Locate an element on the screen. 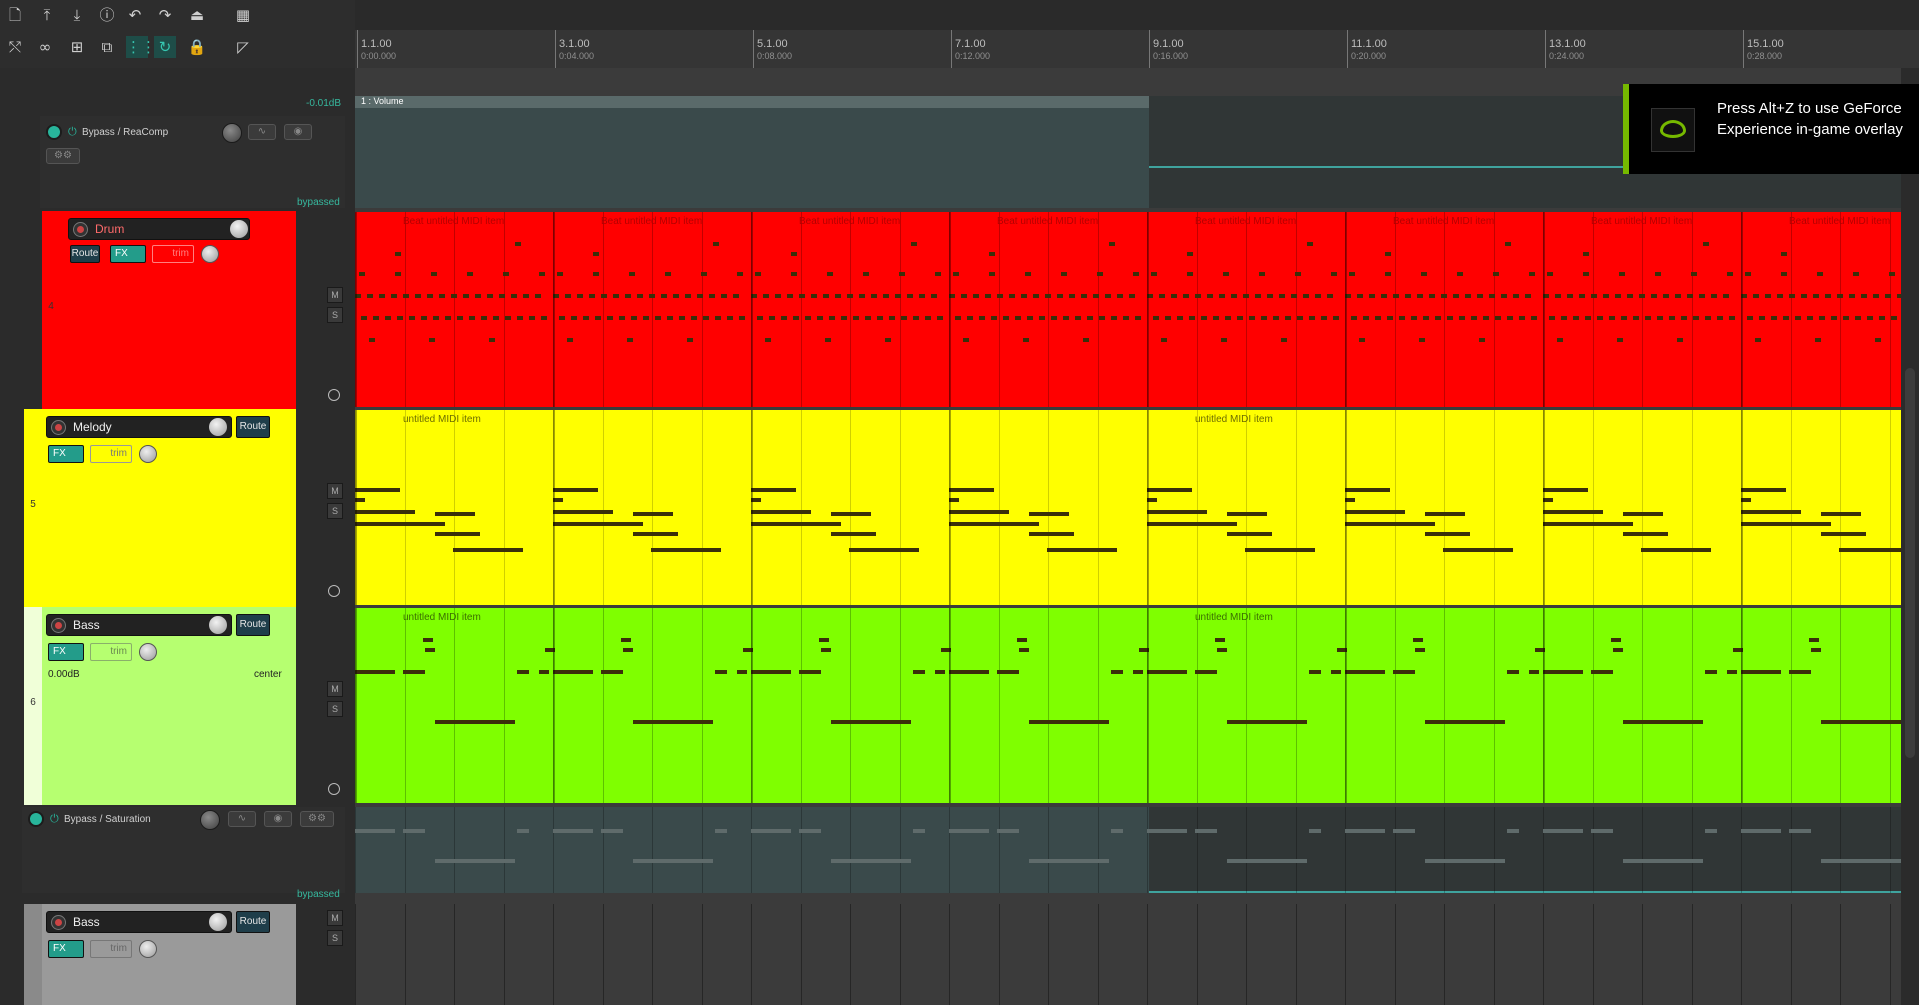  ripple-edit-icon: ⤲ is located at coordinates (15, 47).